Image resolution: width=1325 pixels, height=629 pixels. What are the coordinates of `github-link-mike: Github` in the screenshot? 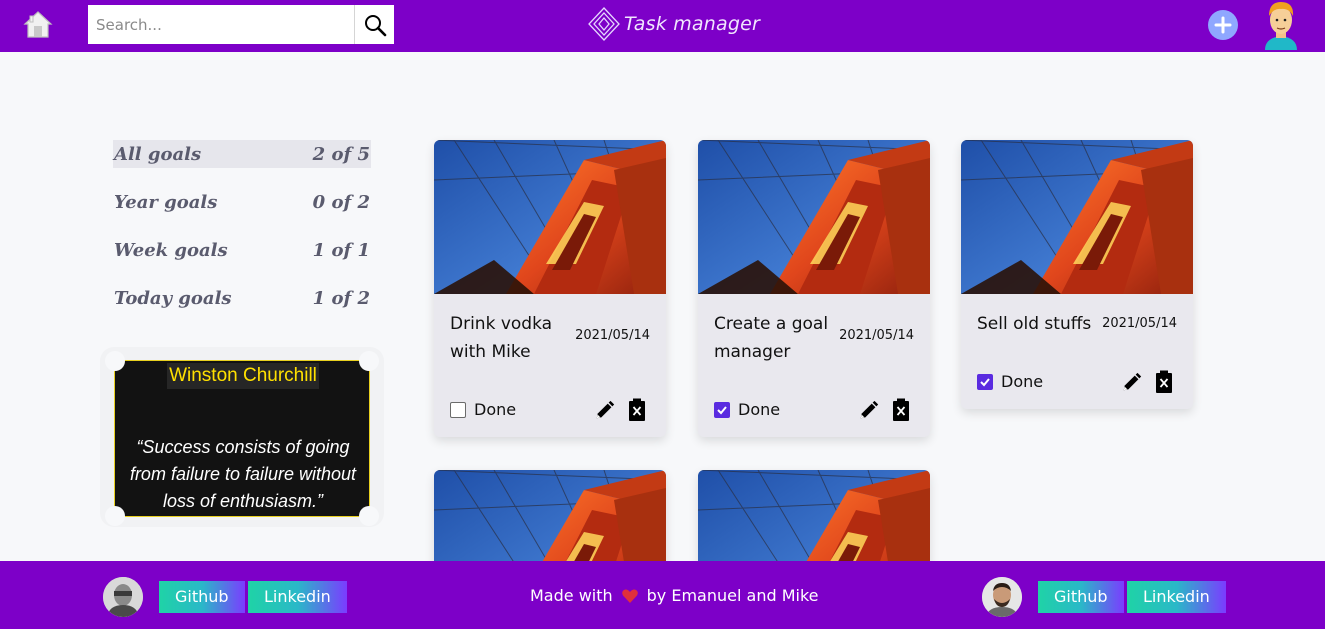 It's located at (1081, 597).